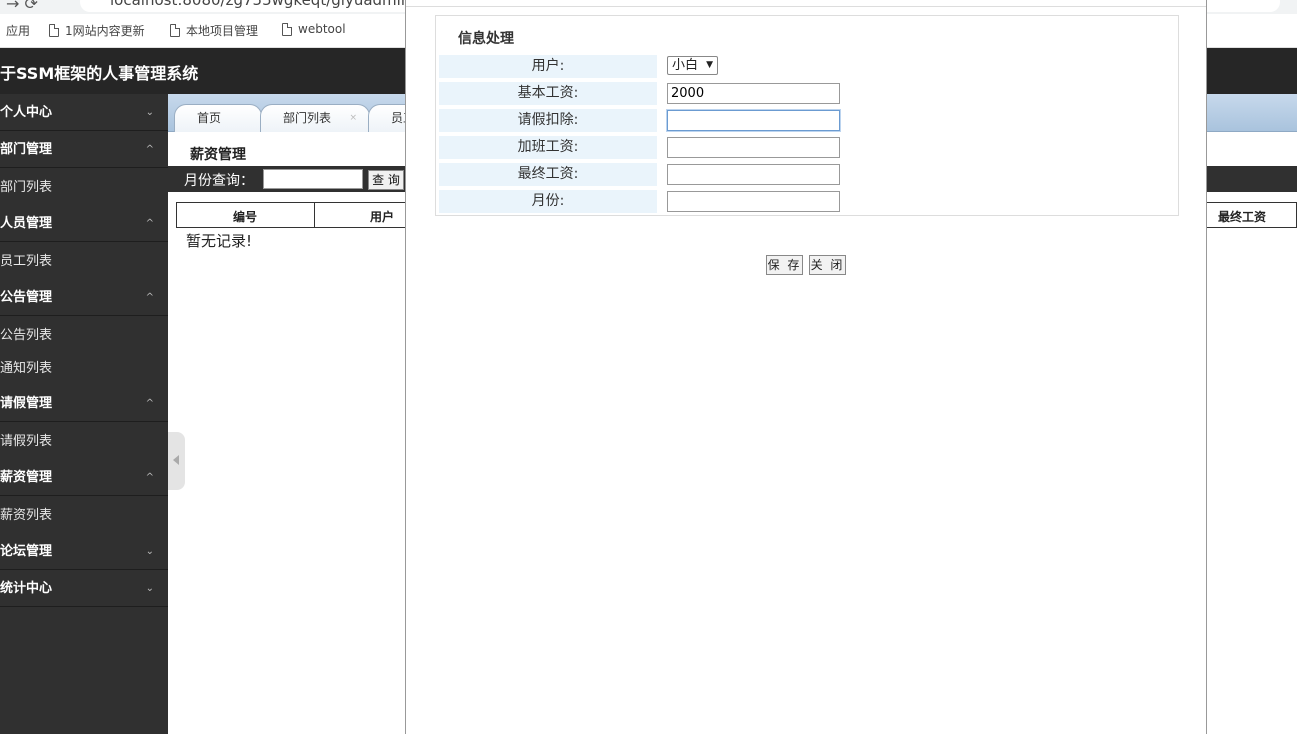 The image size is (1297, 734). Describe the element at coordinates (548, 174) in the screenshot. I see `field-label: 最终工资:` at that location.